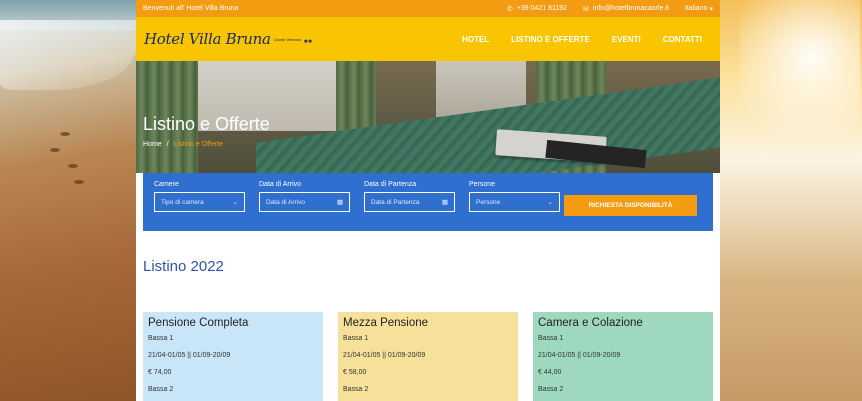  I want to click on breadcrumb: Home / Listino e Offerte, so click(183, 144).